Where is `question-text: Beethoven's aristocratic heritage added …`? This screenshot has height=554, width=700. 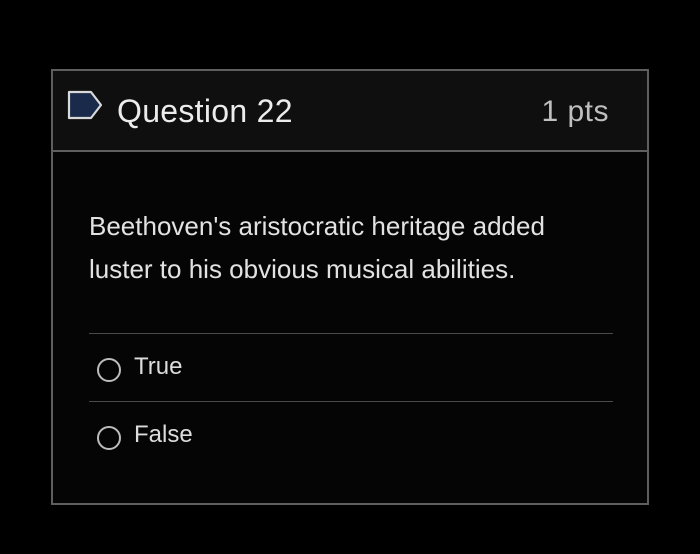 question-text: Beethoven's aristocratic heritage added … is located at coordinates (317, 247).